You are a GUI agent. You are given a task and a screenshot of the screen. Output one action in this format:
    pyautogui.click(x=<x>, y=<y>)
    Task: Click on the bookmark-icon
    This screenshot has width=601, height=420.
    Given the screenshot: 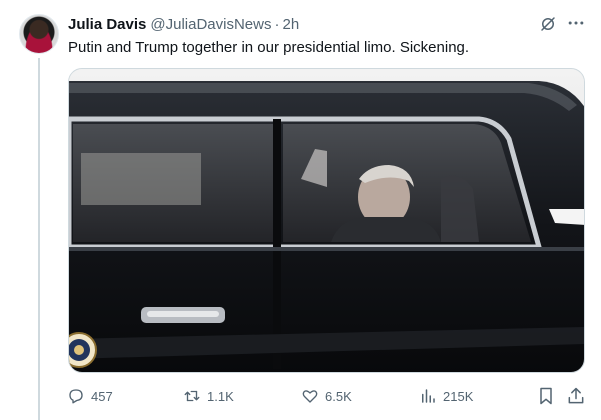 What is the action you would take?
    pyautogui.click(x=546, y=396)
    